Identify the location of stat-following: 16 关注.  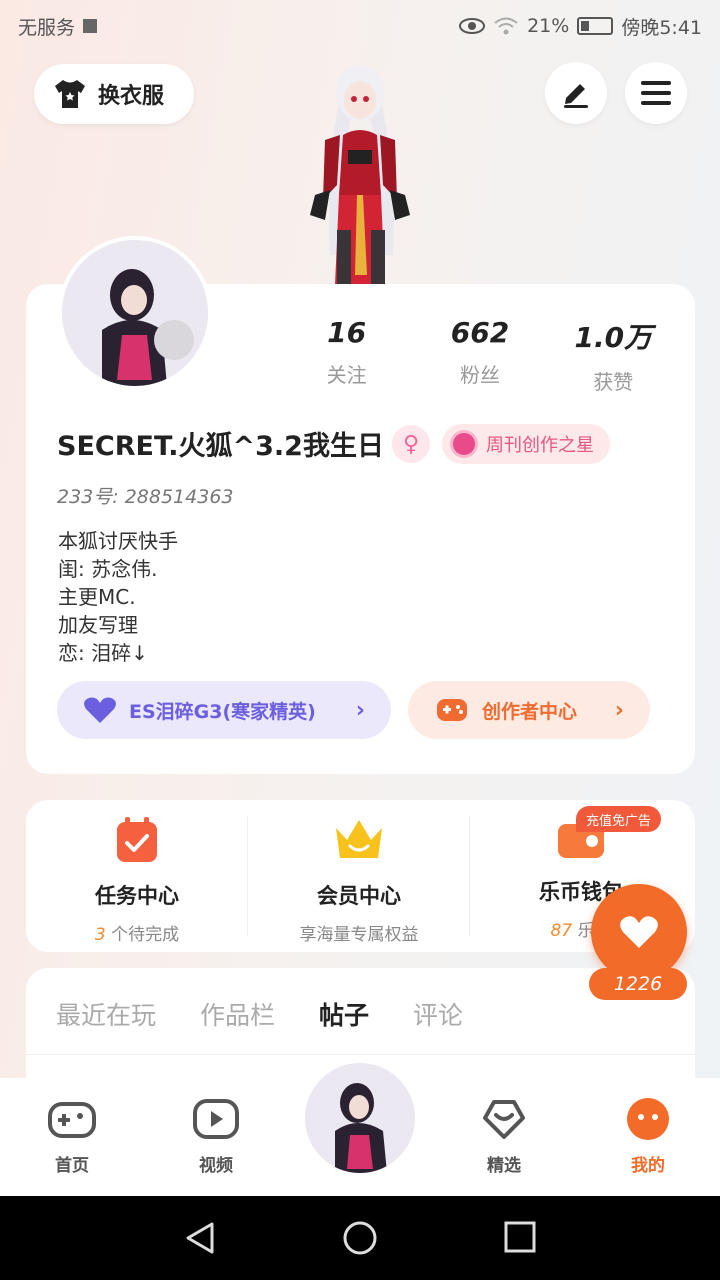
(346, 355).